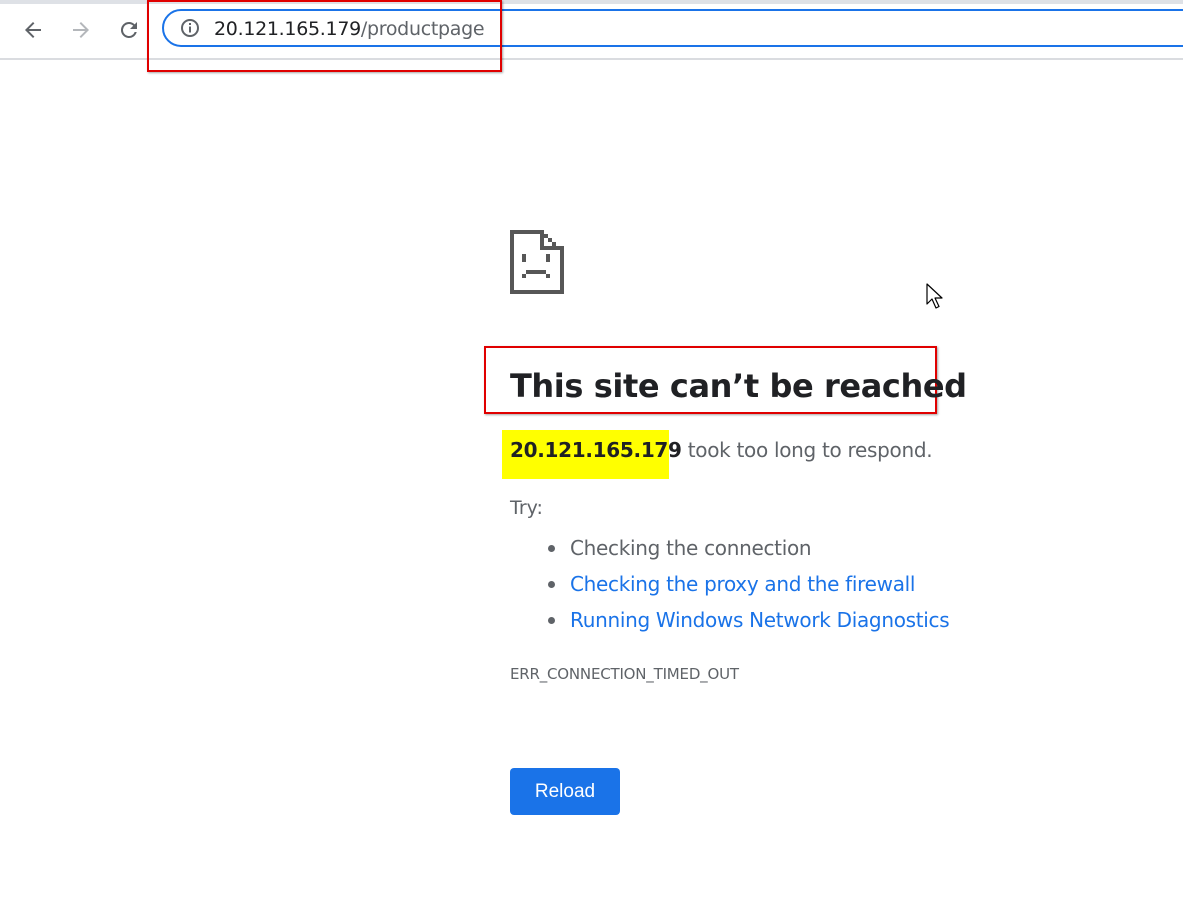 The image size is (1183, 908). I want to click on annotation-box-address, so click(324, 36).